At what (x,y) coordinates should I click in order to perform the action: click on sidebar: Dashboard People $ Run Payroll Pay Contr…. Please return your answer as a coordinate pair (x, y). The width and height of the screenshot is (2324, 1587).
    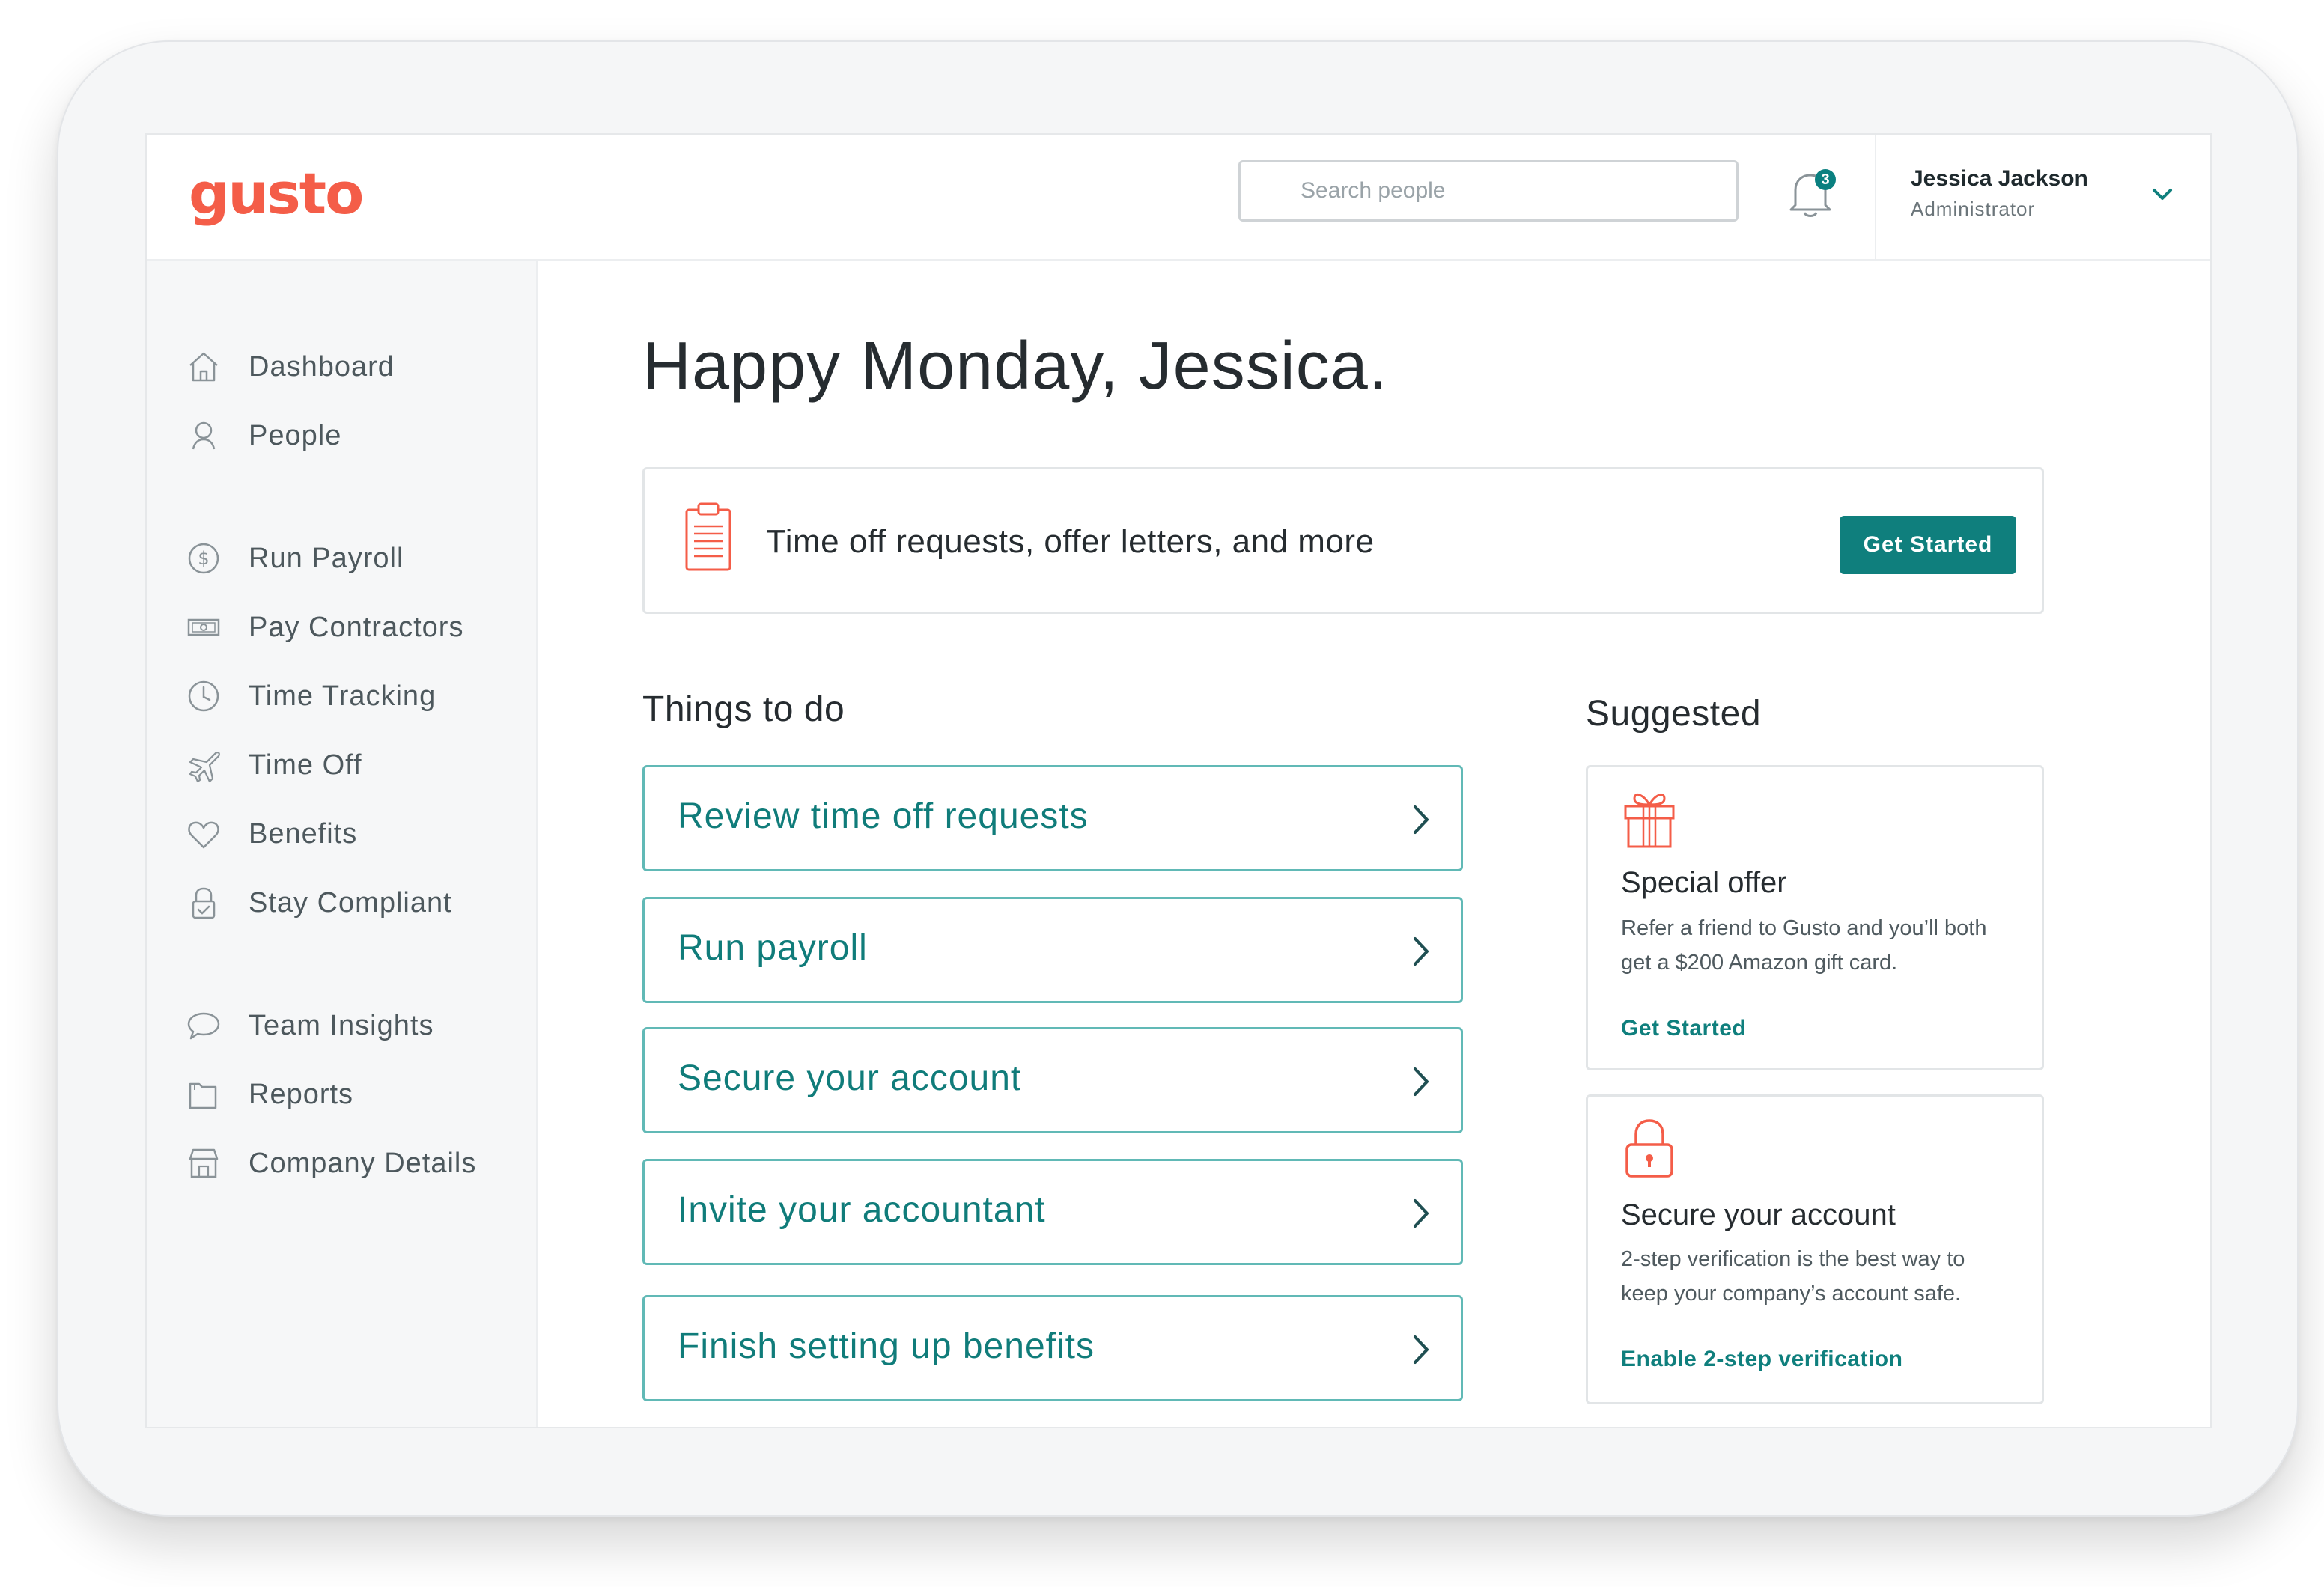
    Looking at the image, I should click on (342, 844).